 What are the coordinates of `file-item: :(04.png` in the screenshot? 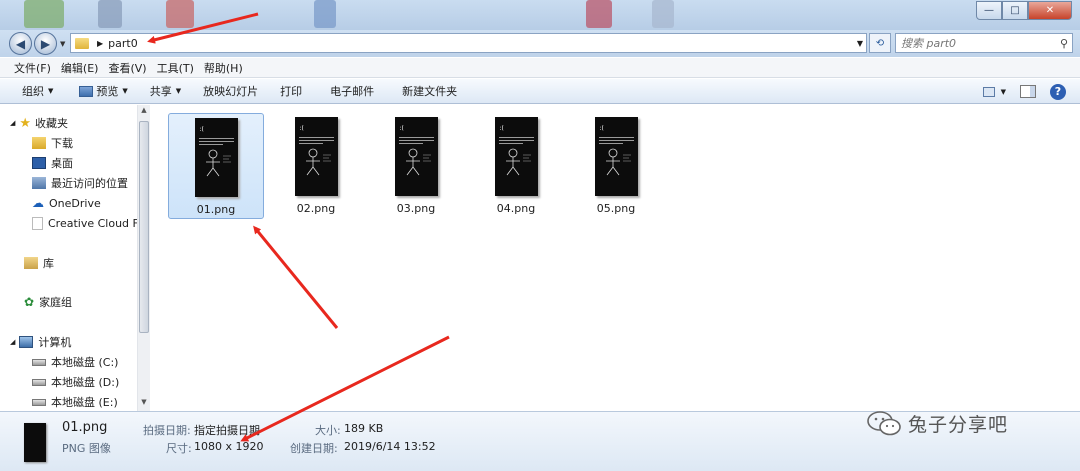 It's located at (516, 166).